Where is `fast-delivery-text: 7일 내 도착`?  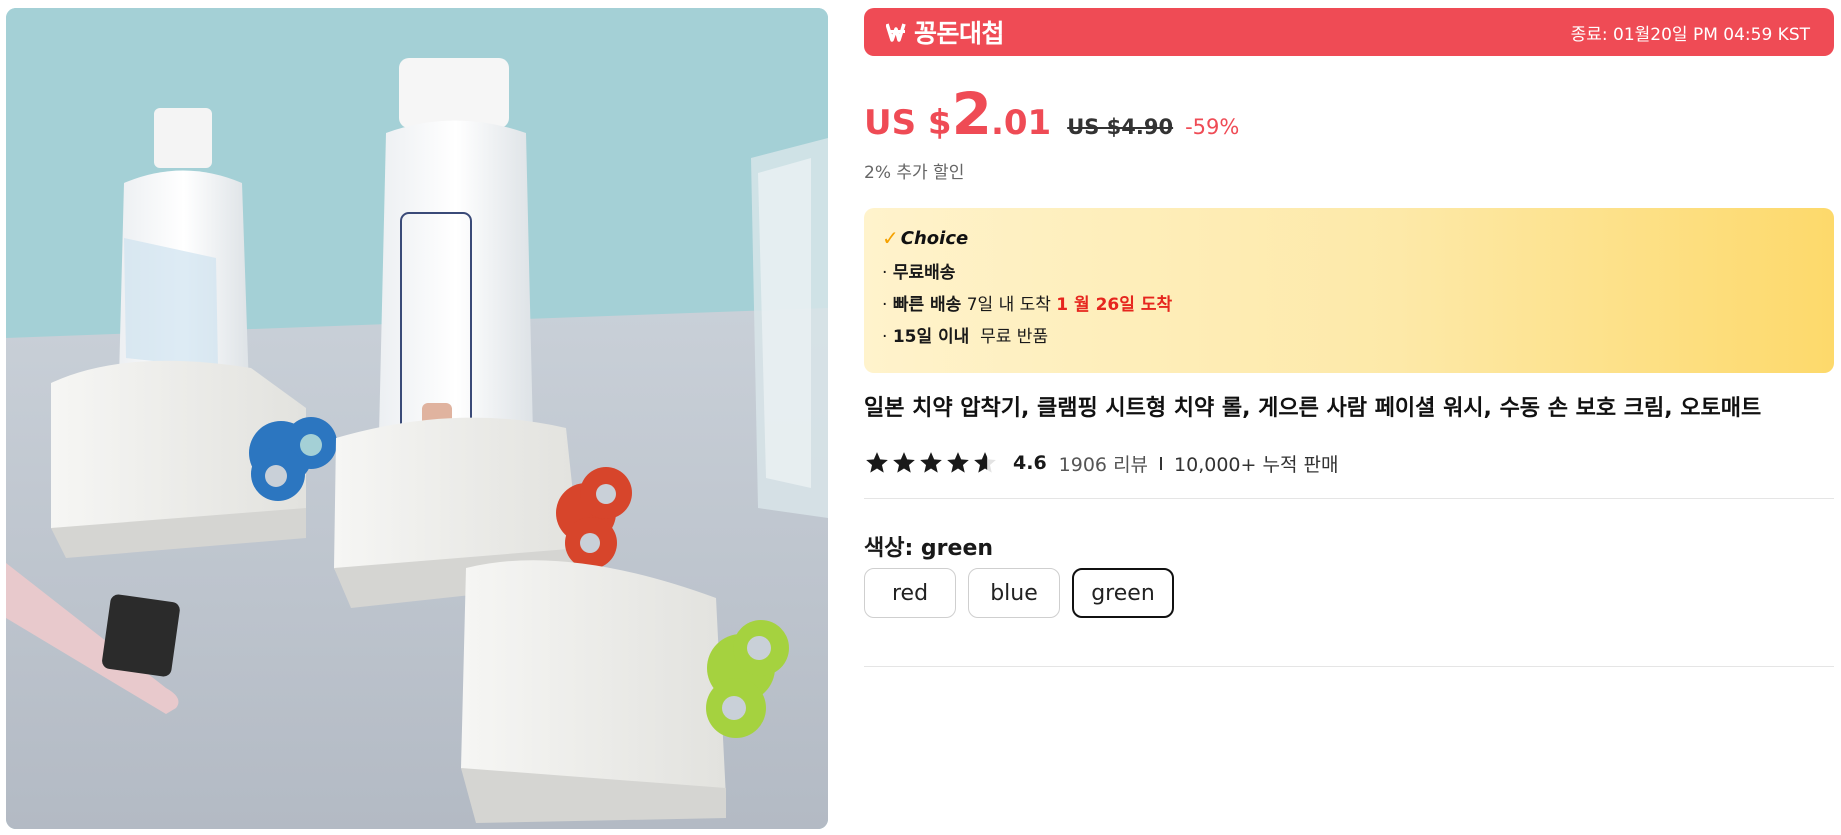
fast-delivery-text: 7일 내 도착 is located at coordinates (1008, 305).